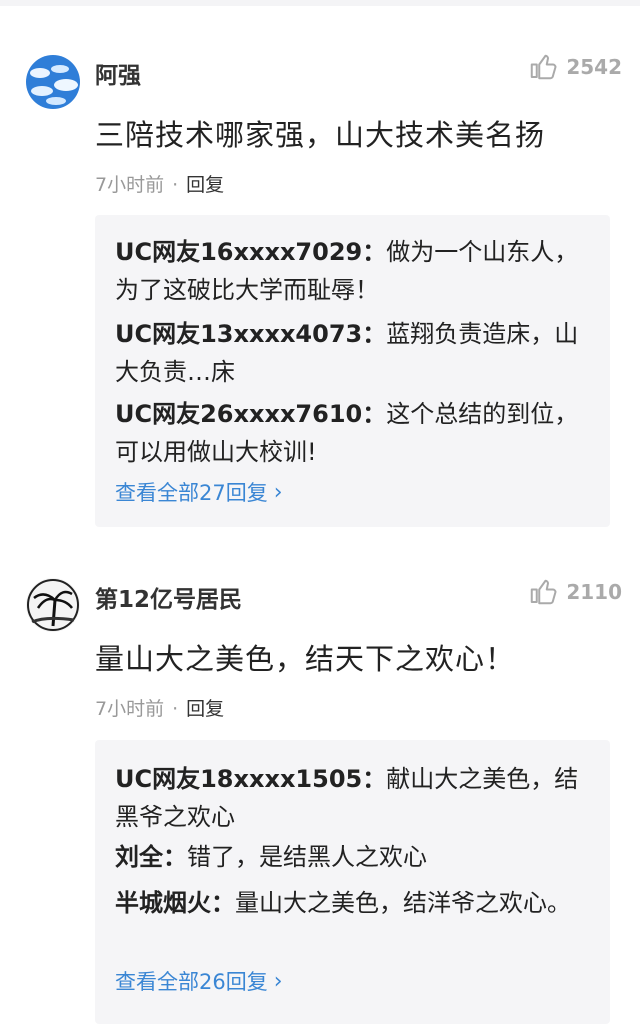 The width and height of the screenshot is (640, 1024). I want to click on reply-username: UC网友13xxxx4073：, so click(250, 334).